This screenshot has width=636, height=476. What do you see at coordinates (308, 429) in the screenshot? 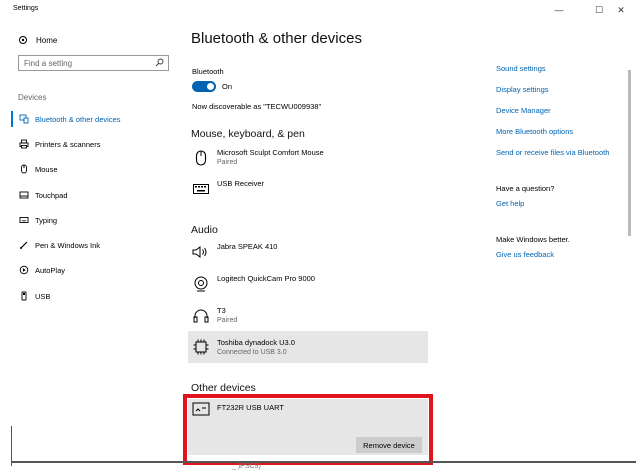
I see `highlight-box` at bounding box center [308, 429].